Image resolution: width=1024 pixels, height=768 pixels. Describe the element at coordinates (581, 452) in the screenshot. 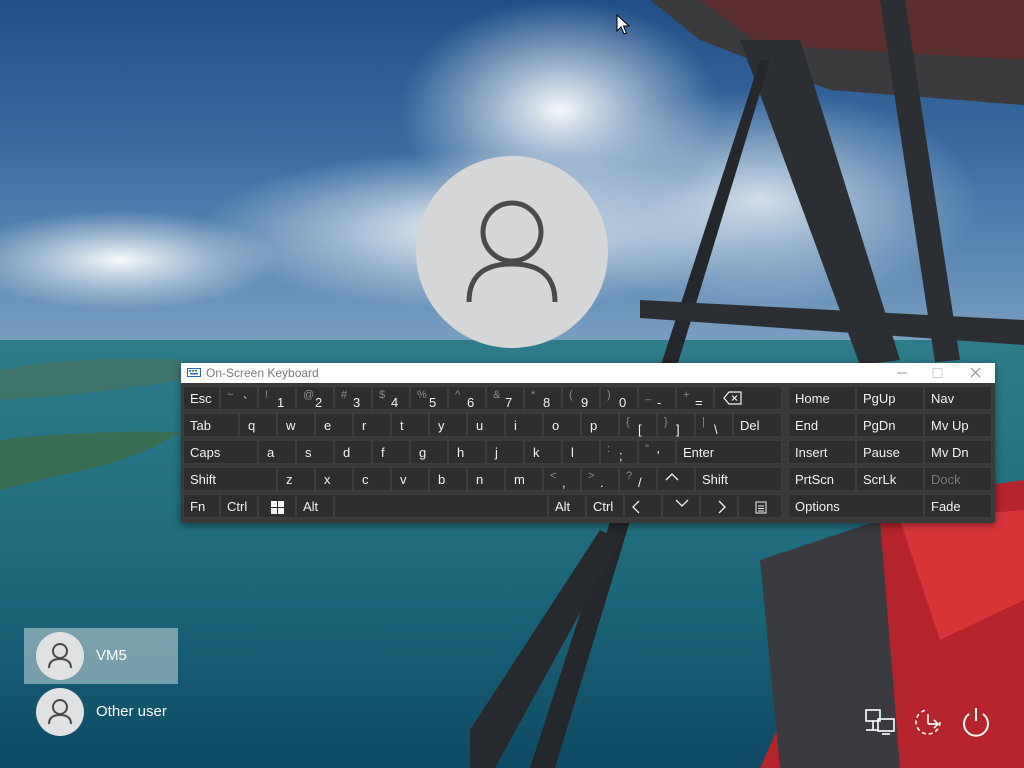

I see `key-l: l` at that location.